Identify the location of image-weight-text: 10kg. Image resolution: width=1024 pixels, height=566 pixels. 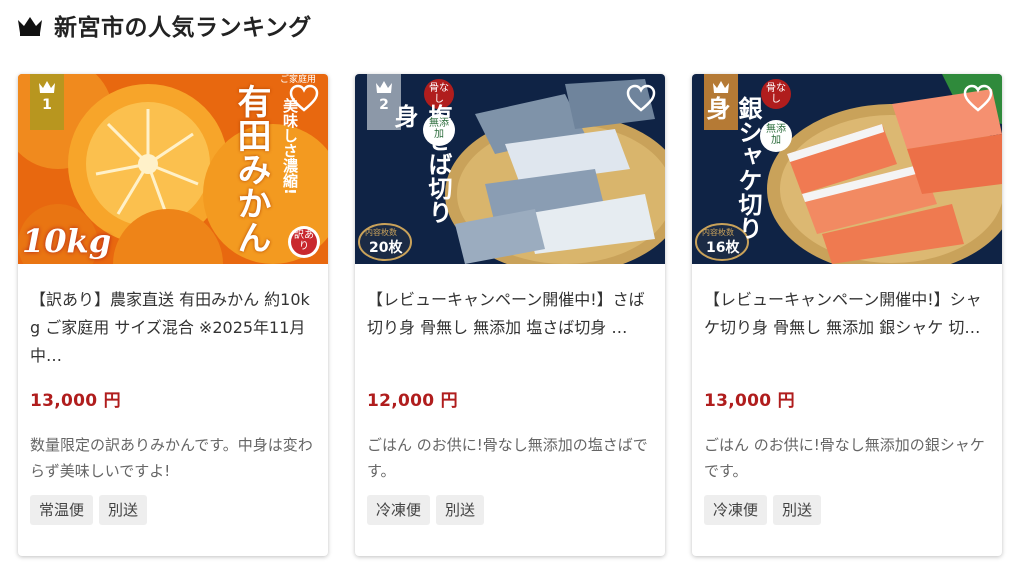
(67, 241).